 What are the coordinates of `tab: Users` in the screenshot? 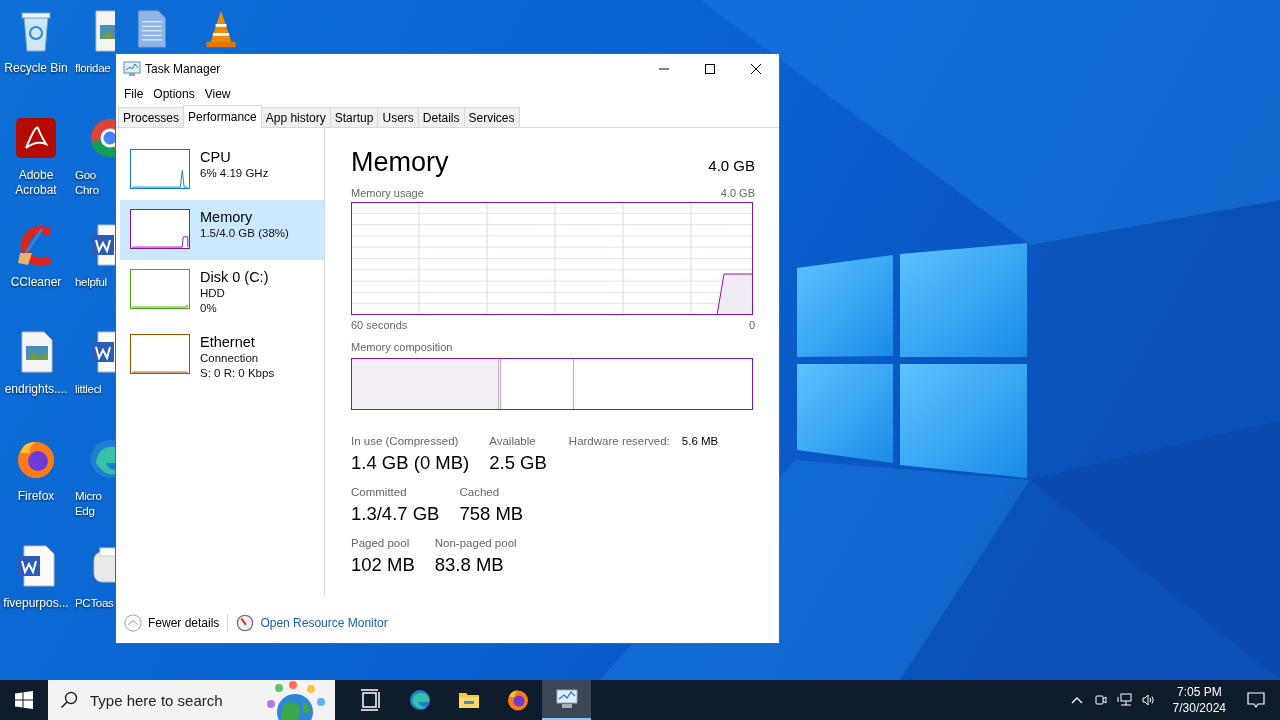 It's located at (398, 117).